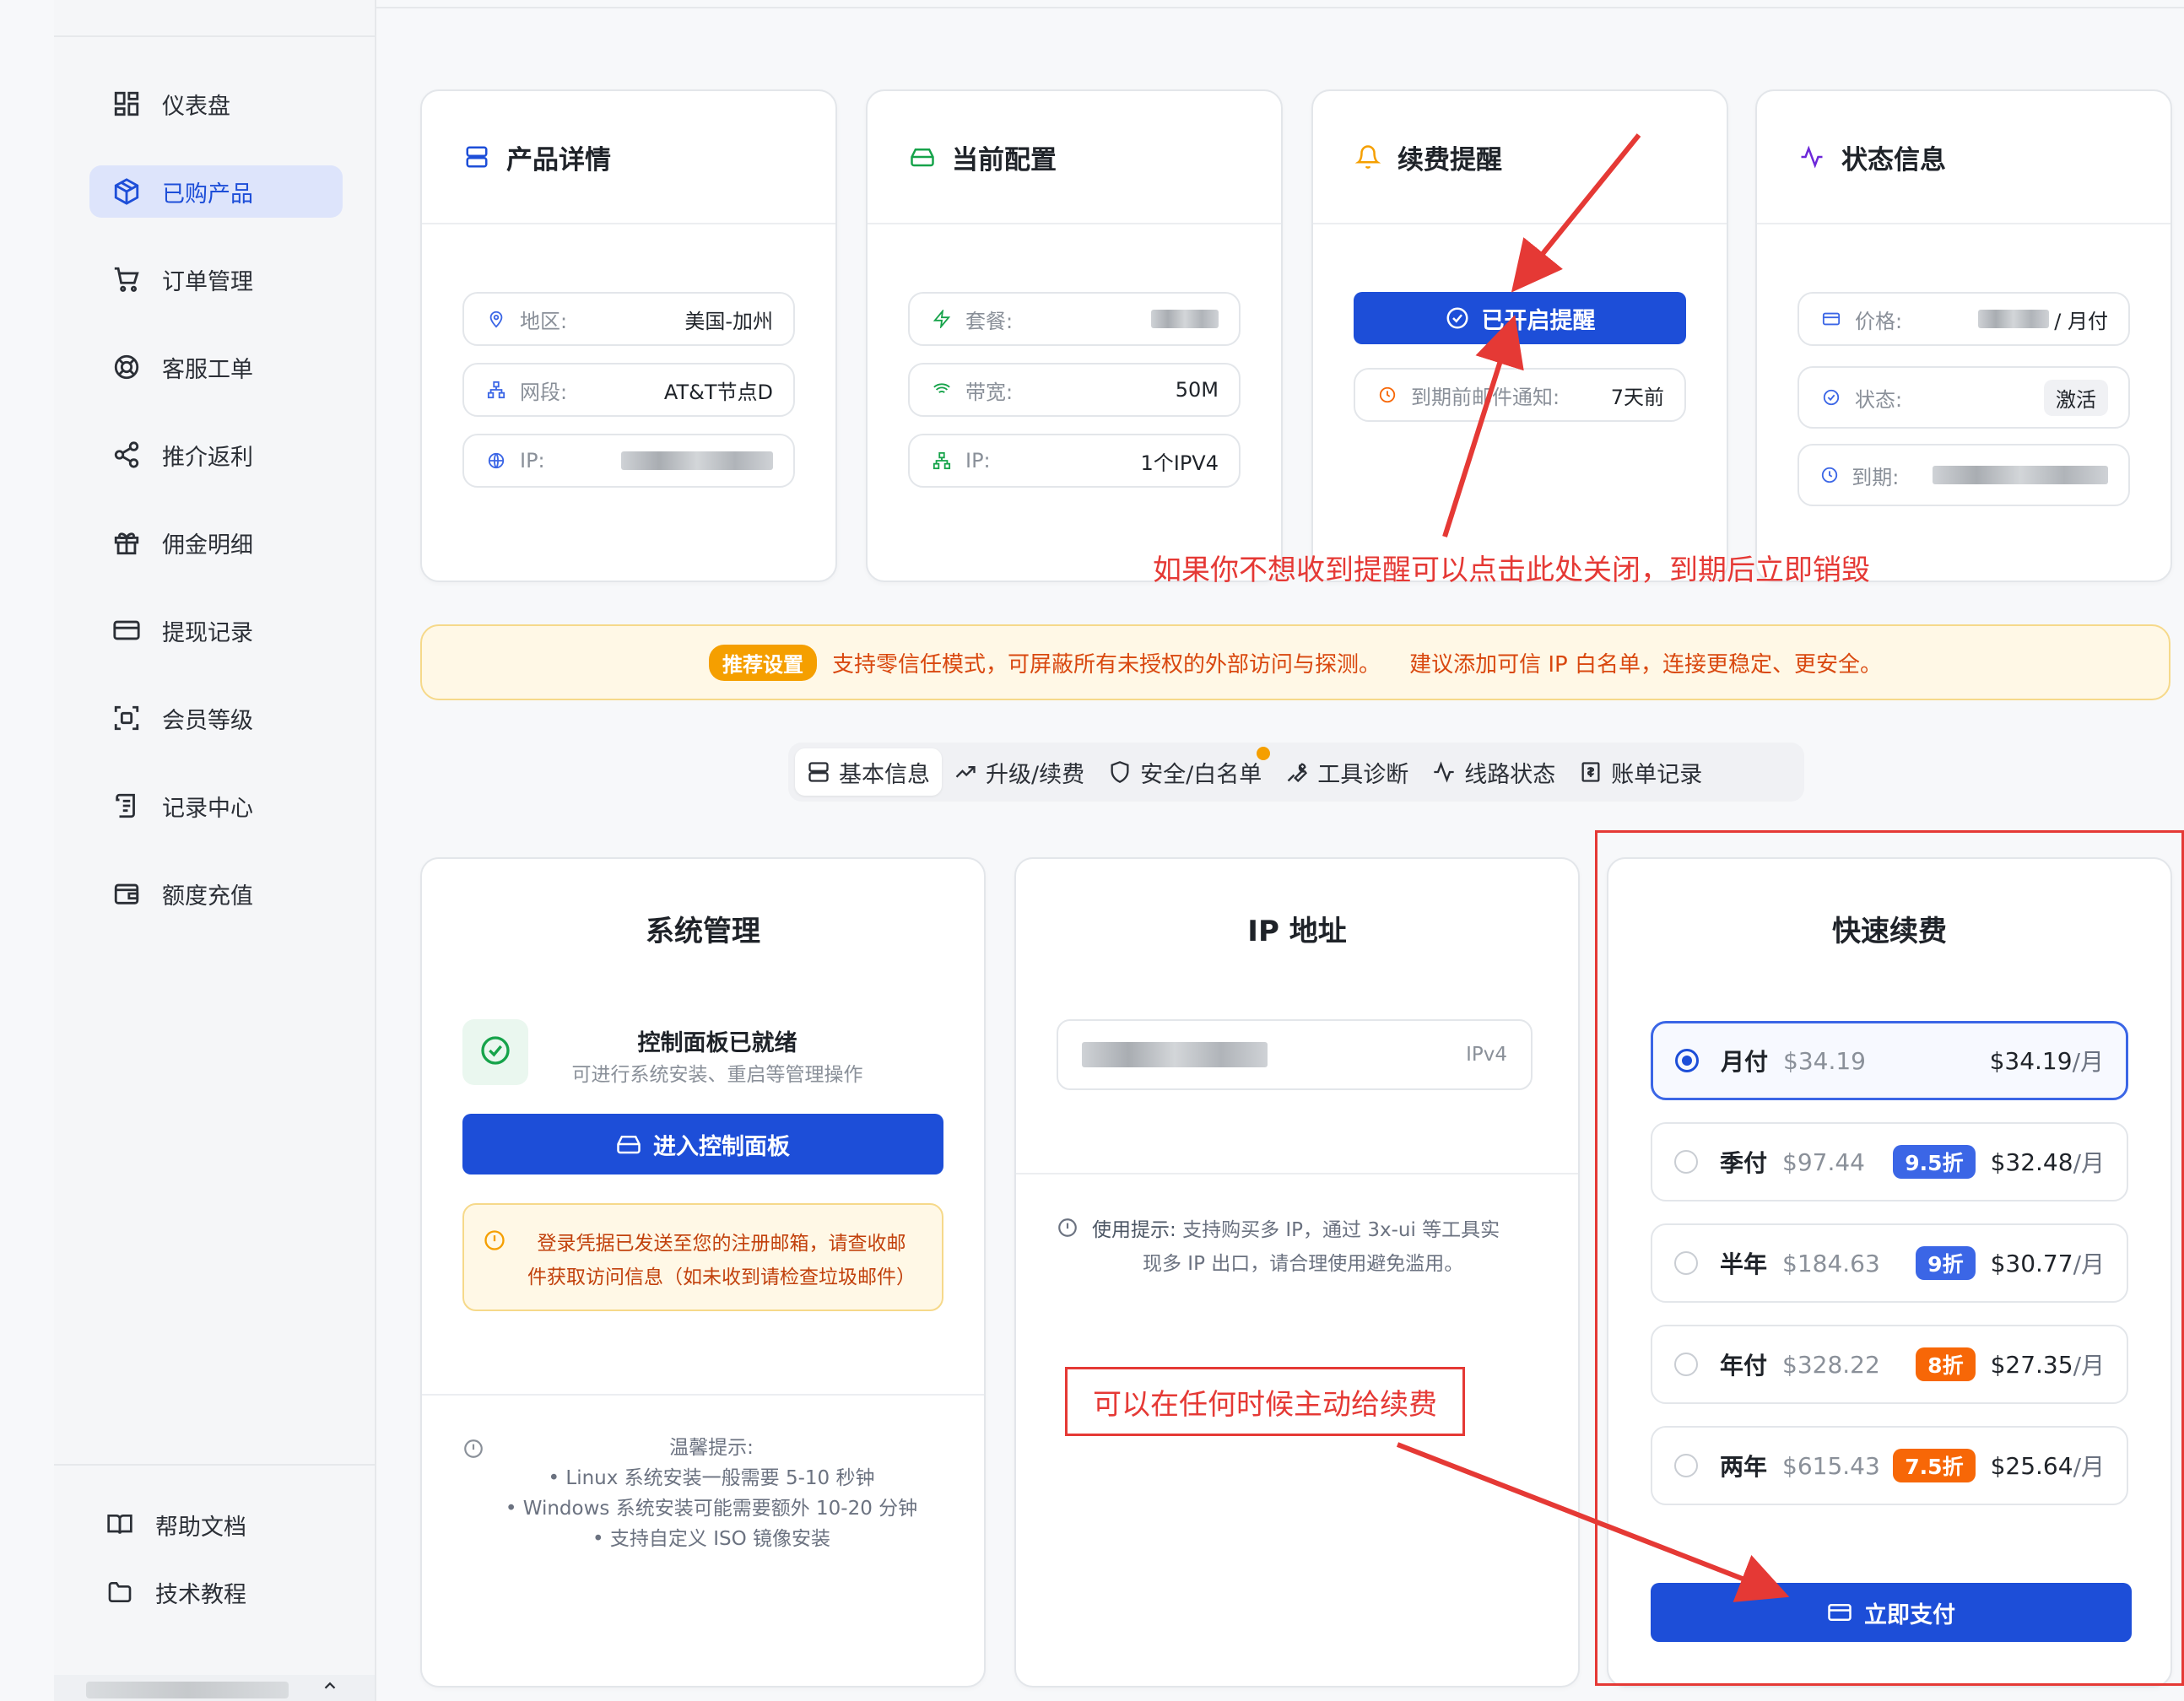 This screenshot has width=2184, height=1701. I want to click on enter-control-panel-button: 进入控制面板, so click(702, 1144).